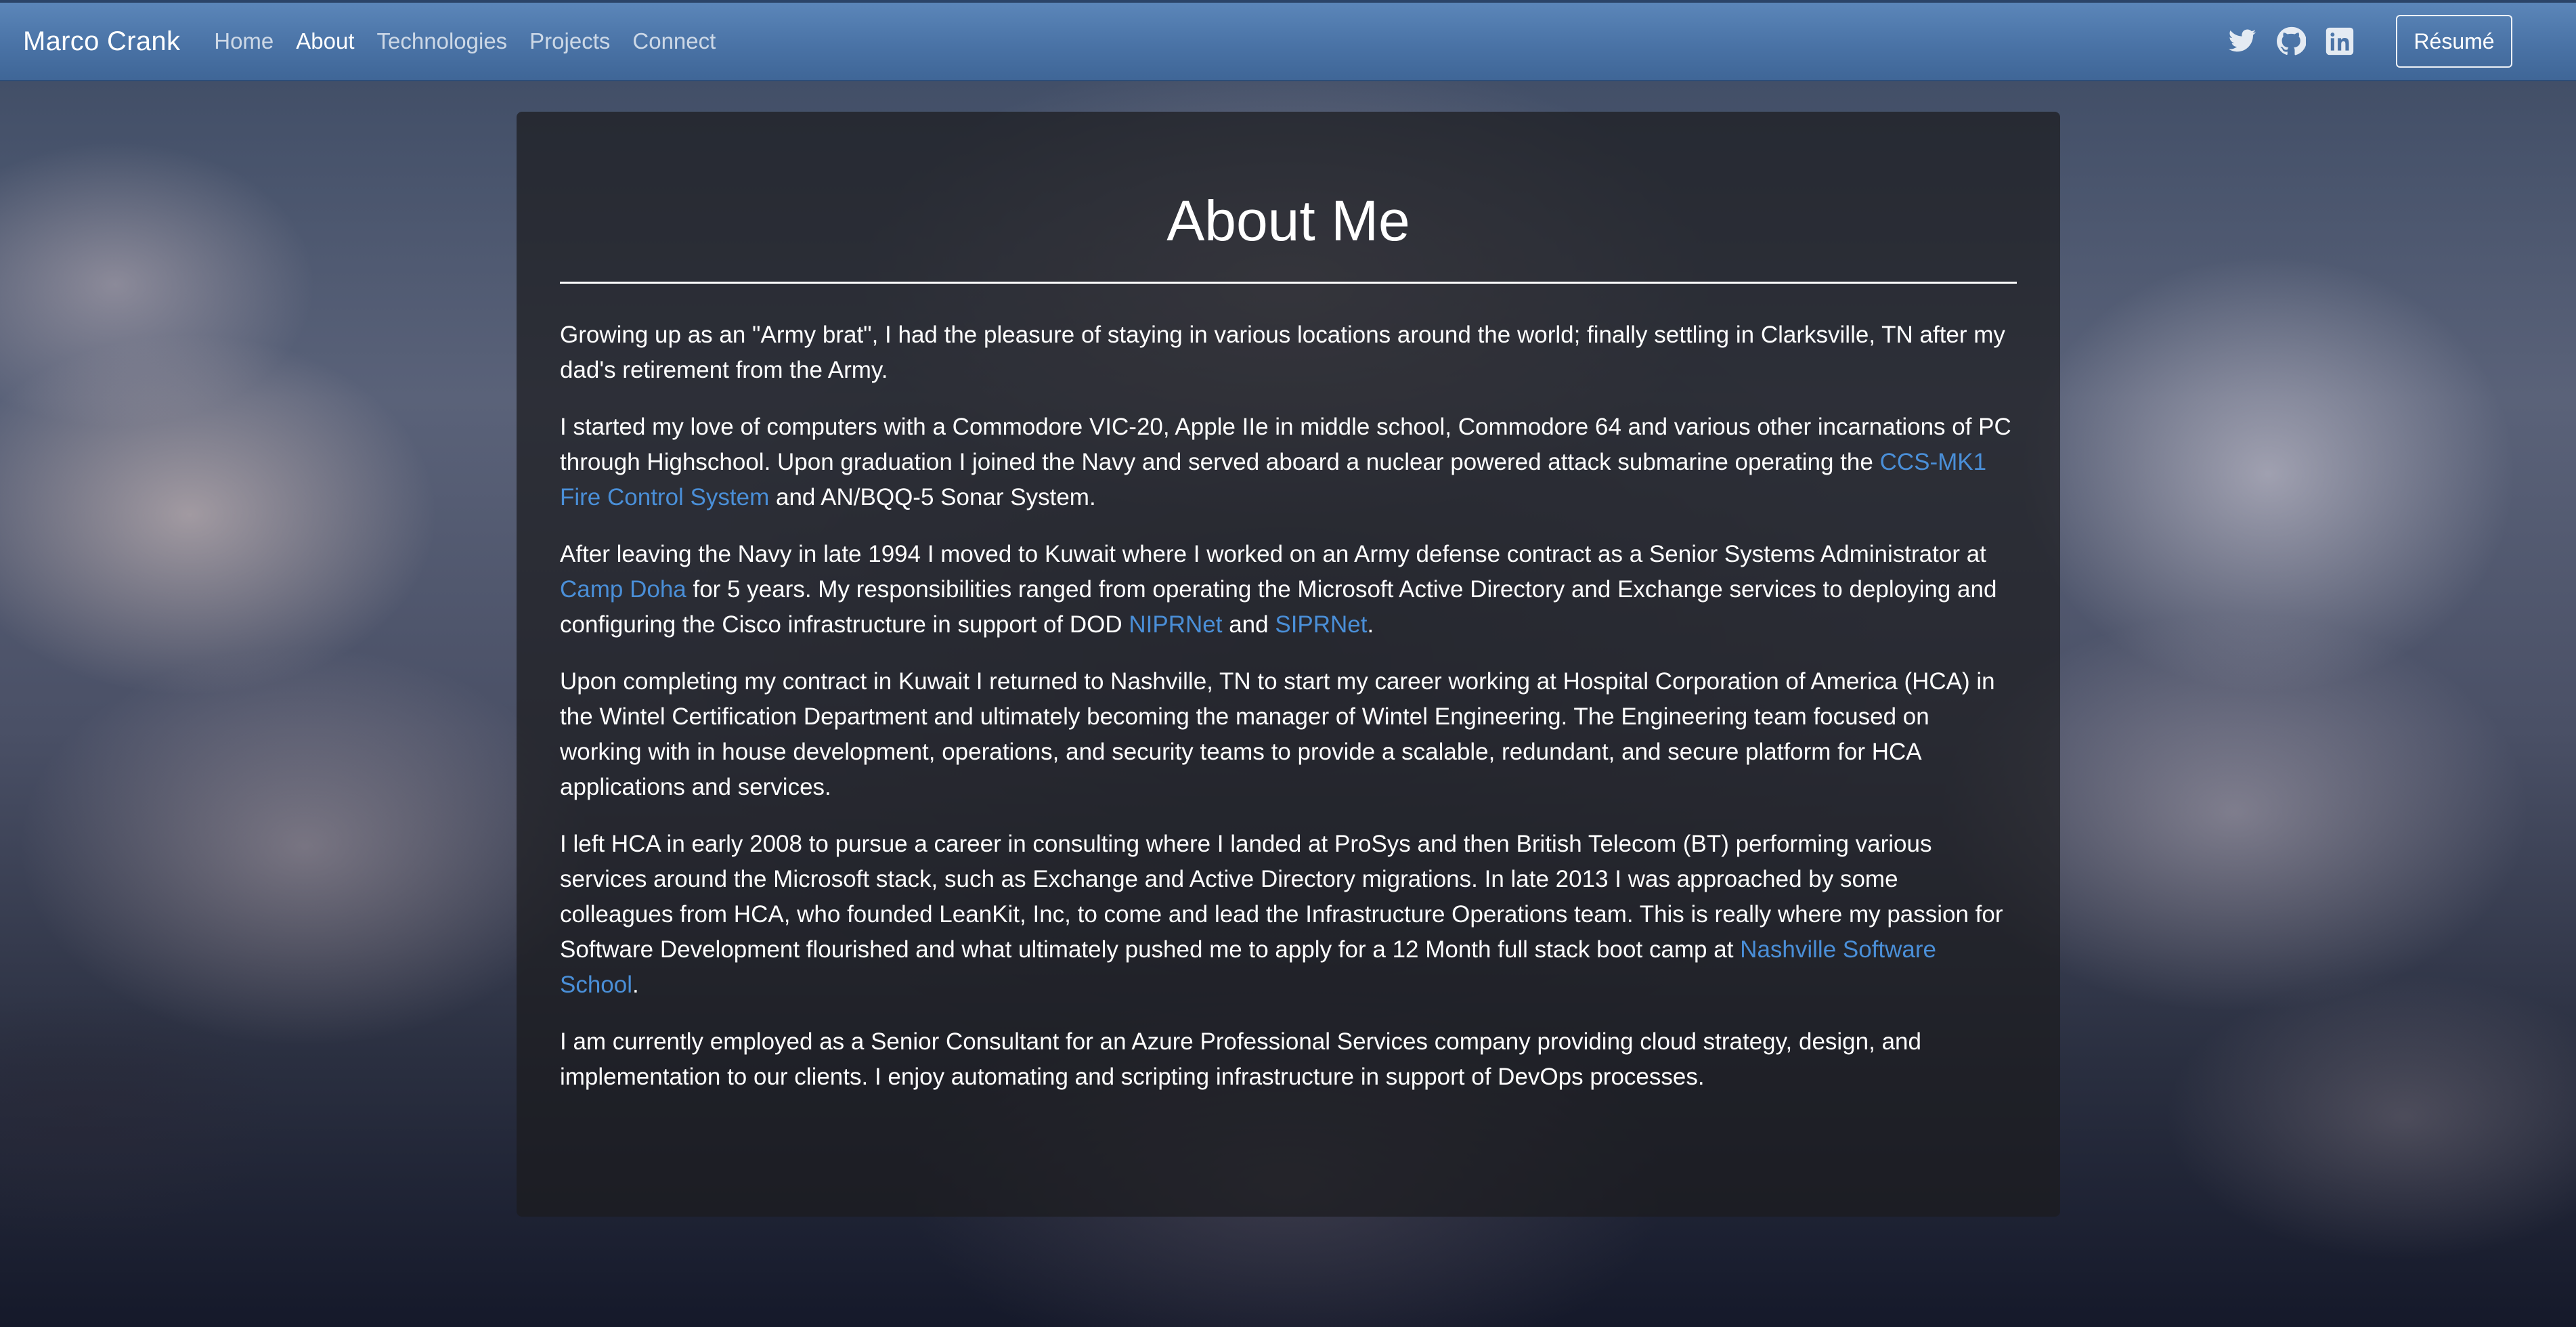  I want to click on paragraph-text: and, so click(1248, 624).